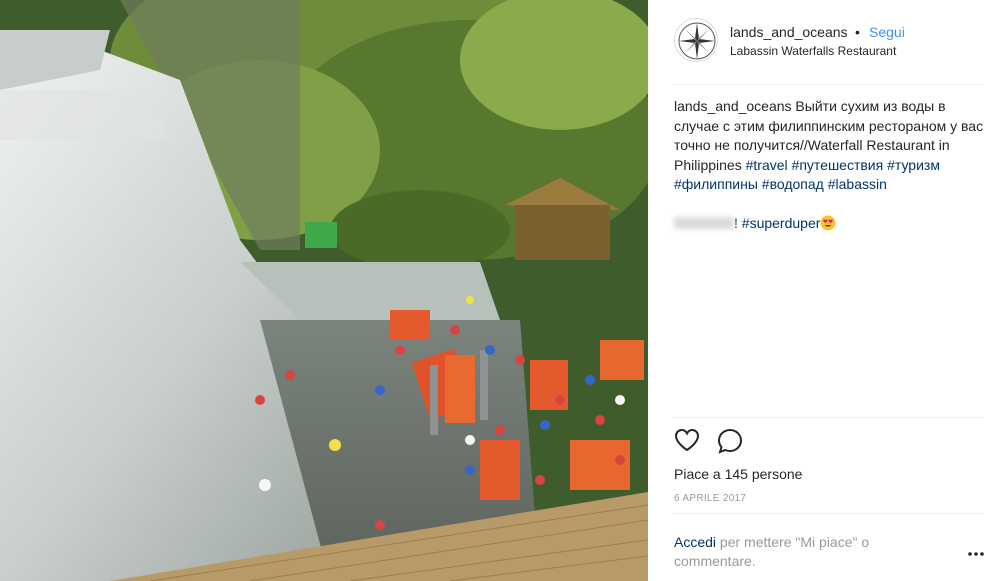 The width and height of the screenshot is (1000, 581). I want to click on post-date: 6 APRILE 2017, so click(710, 498).